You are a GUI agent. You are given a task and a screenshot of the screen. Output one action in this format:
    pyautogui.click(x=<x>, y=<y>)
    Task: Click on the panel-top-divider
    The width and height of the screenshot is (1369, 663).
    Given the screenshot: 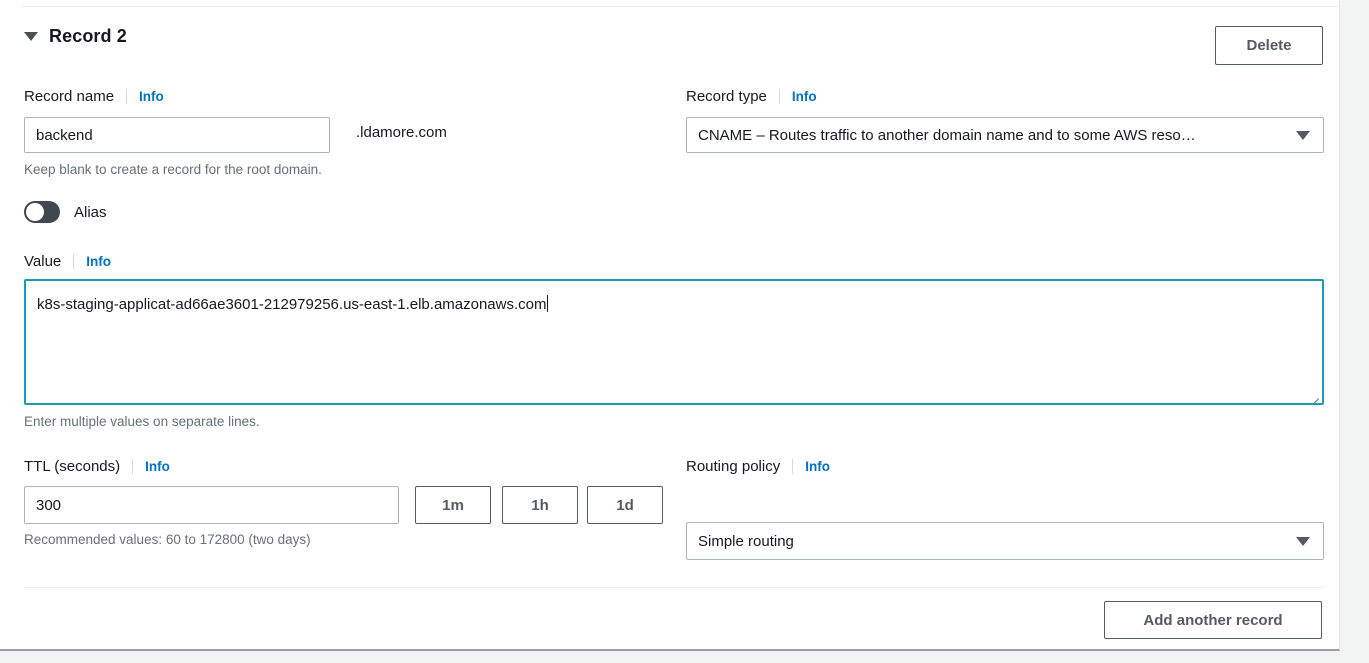 What is the action you would take?
    pyautogui.click(x=681, y=6)
    